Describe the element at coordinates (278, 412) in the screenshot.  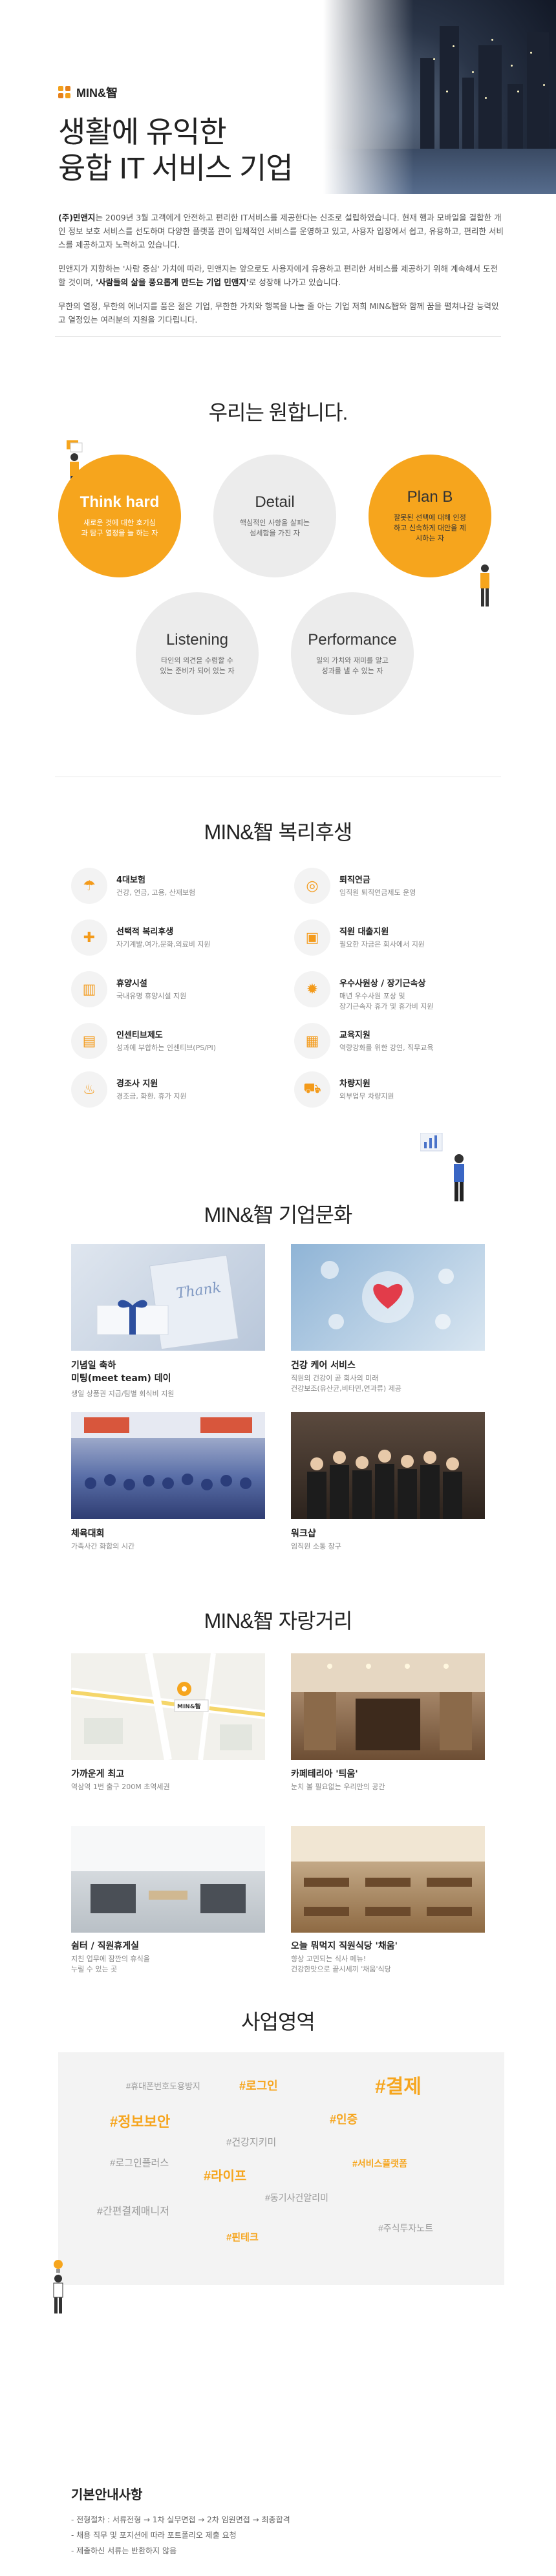
I see `values-title: 우리는 원합니다.` at that location.